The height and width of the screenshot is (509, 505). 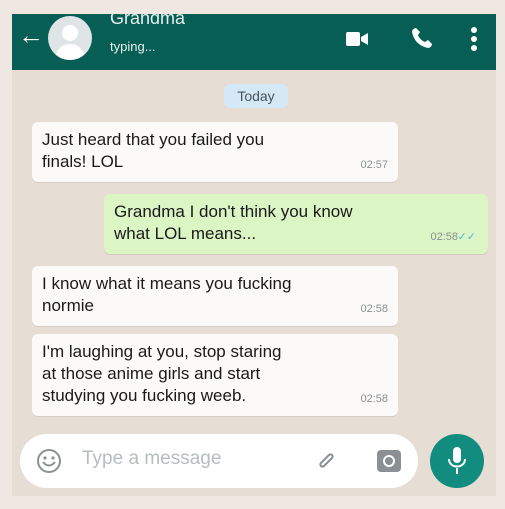 What do you see at coordinates (357, 39) in the screenshot?
I see `video-call-icon` at bounding box center [357, 39].